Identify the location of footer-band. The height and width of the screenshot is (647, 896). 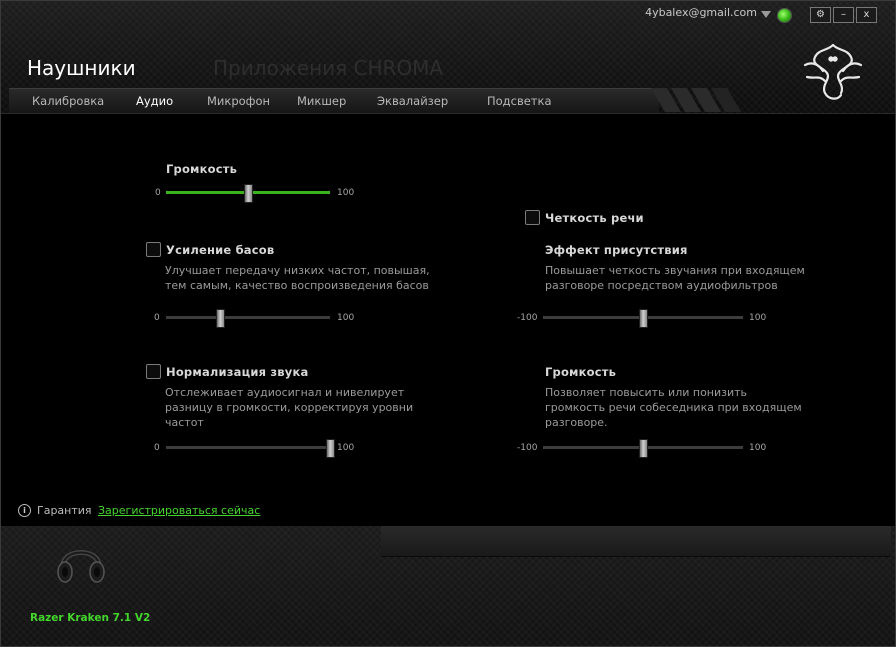
(636, 541).